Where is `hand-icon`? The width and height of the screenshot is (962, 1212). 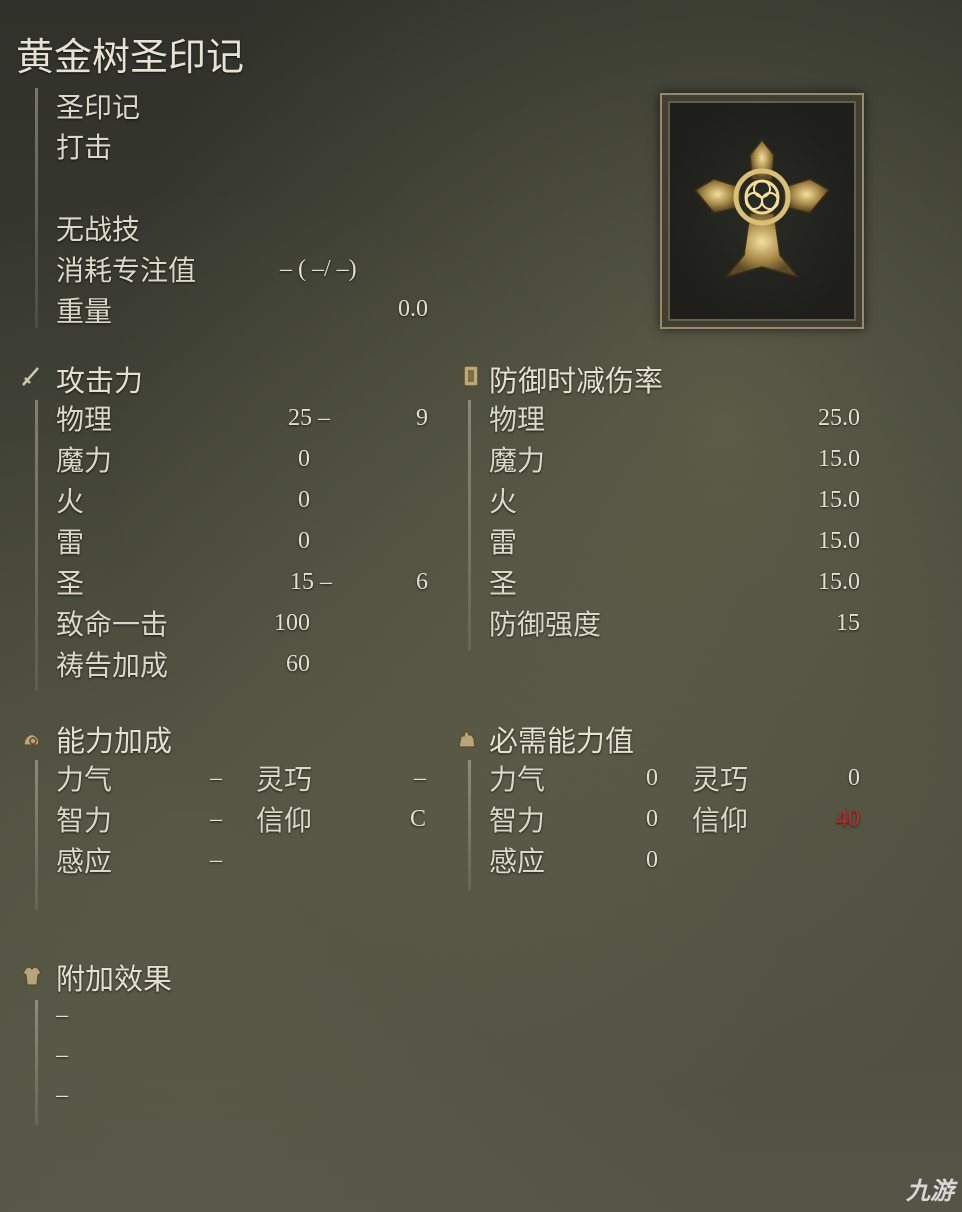 hand-icon is located at coordinates (467, 739).